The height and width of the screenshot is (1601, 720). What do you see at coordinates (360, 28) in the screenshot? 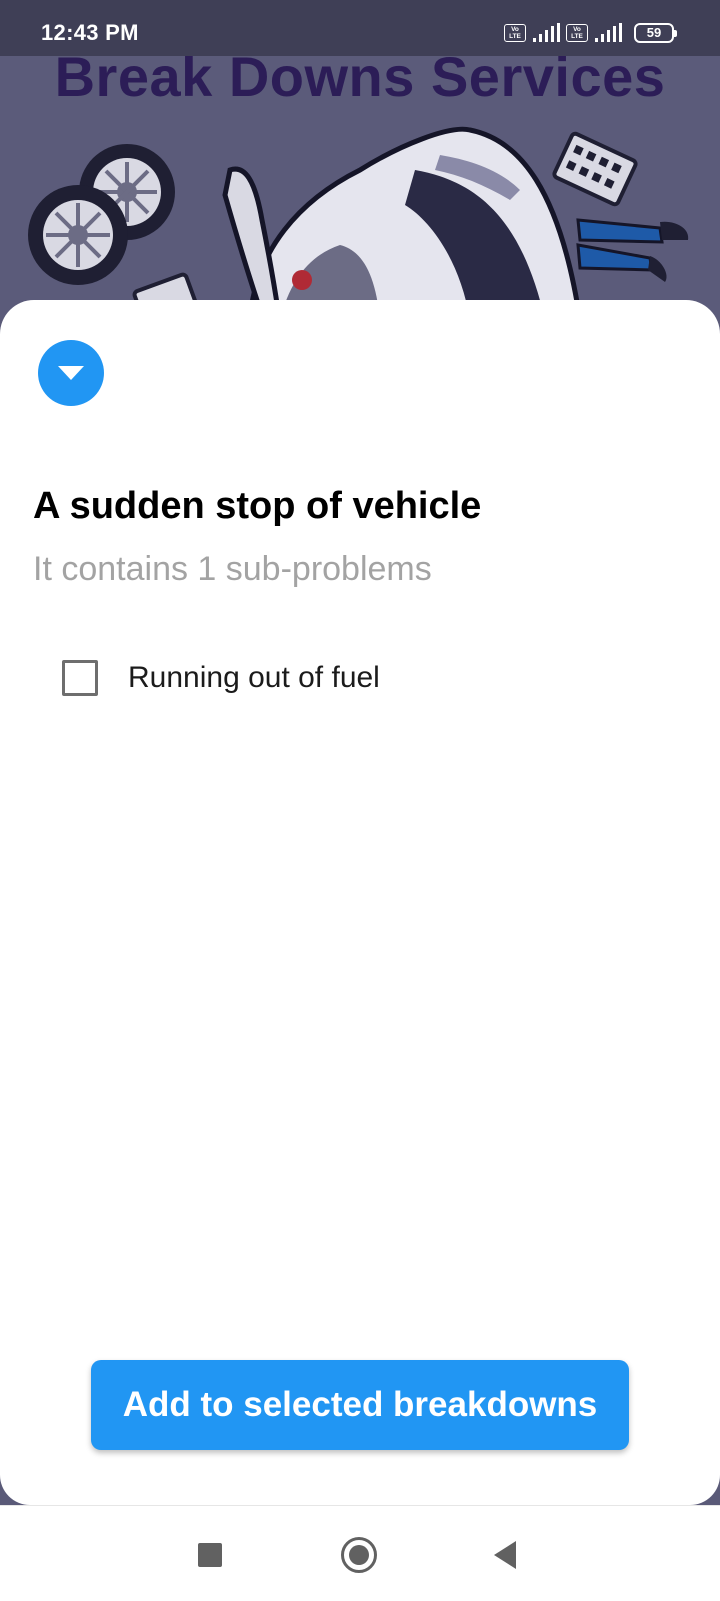
I see `status-bar: 12:43 PM Vo LTE Vo LTE 59` at bounding box center [360, 28].